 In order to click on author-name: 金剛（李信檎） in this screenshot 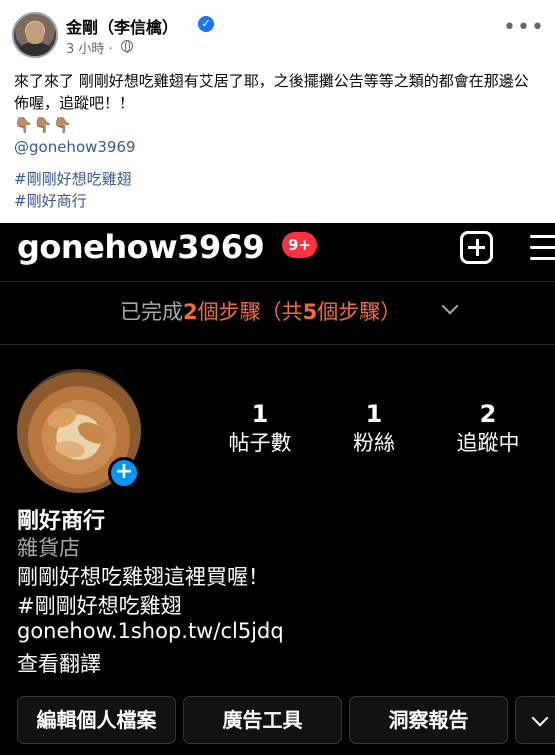, I will do `click(122, 26)`.